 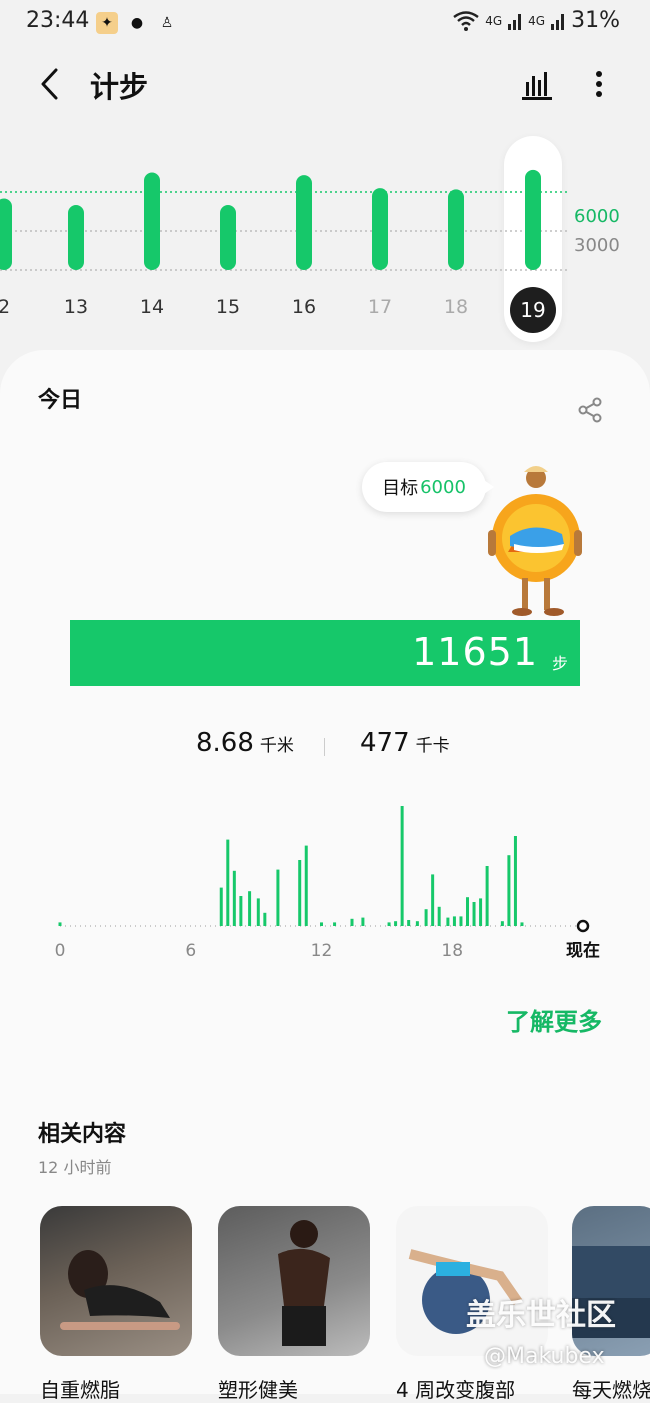 What do you see at coordinates (537, 20) in the screenshot?
I see `signal-label-2: 4G` at bounding box center [537, 20].